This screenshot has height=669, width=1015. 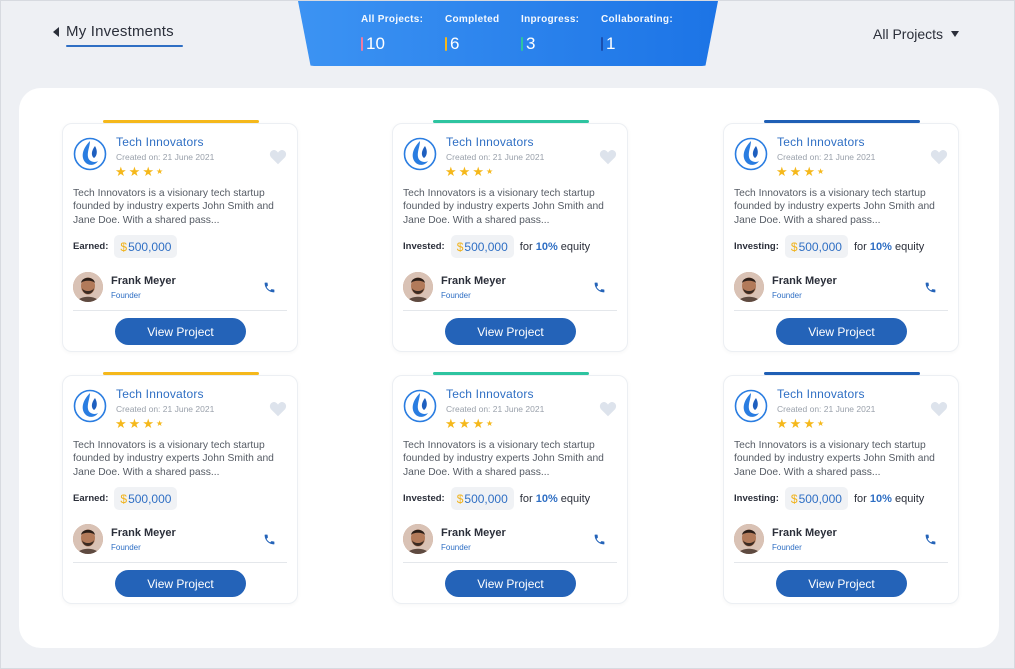 What do you see at coordinates (916, 34) in the screenshot?
I see `projects-filter-dropdown: All Projects` at bounding box center [916, 34].